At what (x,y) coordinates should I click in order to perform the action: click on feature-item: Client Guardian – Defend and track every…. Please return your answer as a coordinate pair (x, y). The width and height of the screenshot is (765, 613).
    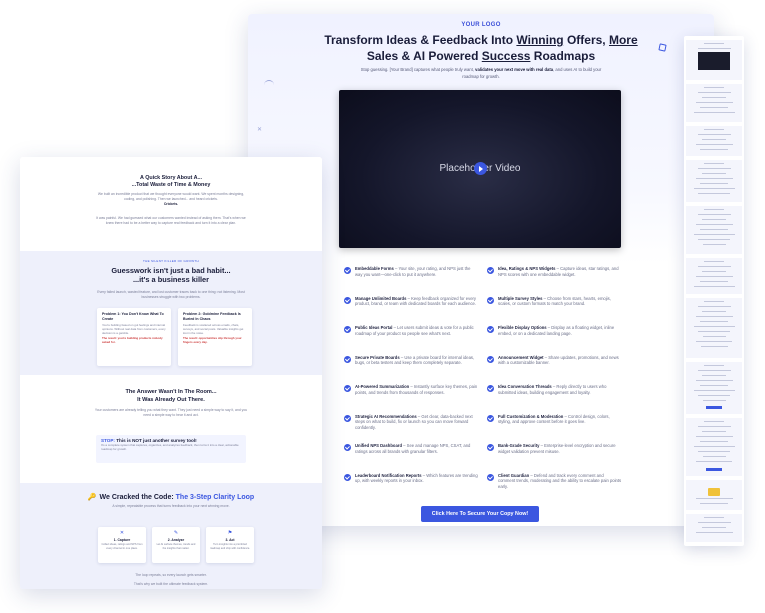
    Looking at the image, I should click on (554, 488).